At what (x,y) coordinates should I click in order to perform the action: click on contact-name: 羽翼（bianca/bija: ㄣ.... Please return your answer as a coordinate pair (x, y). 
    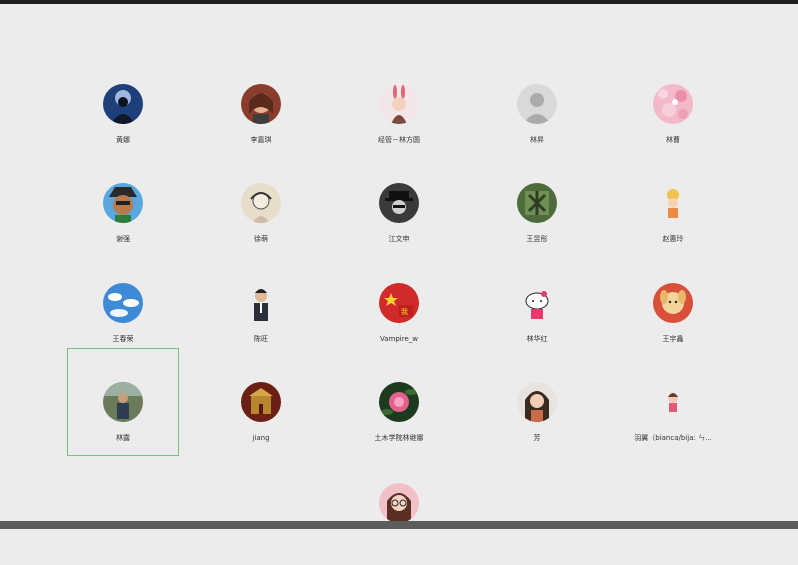
    Looking at the image, I should click on (673, 438).